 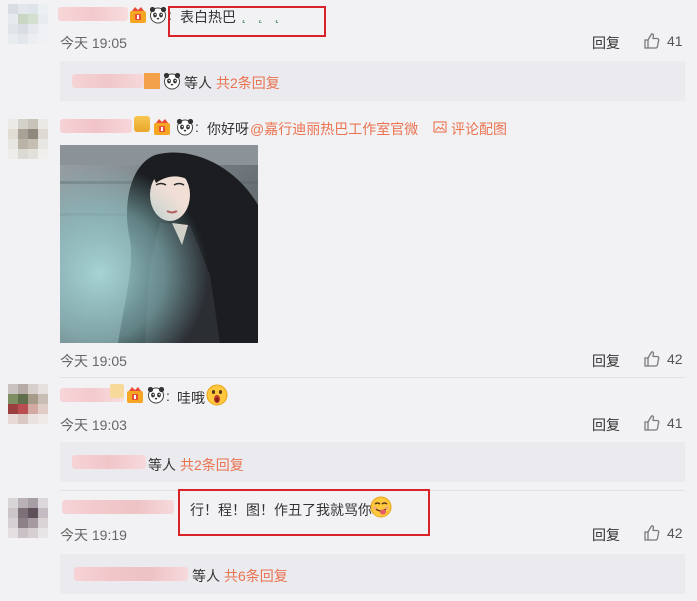 What do you see at coordinates (228, 129) in the screenshot?
I see `comment-text: 你好呀` at bounding box center [228, 129].